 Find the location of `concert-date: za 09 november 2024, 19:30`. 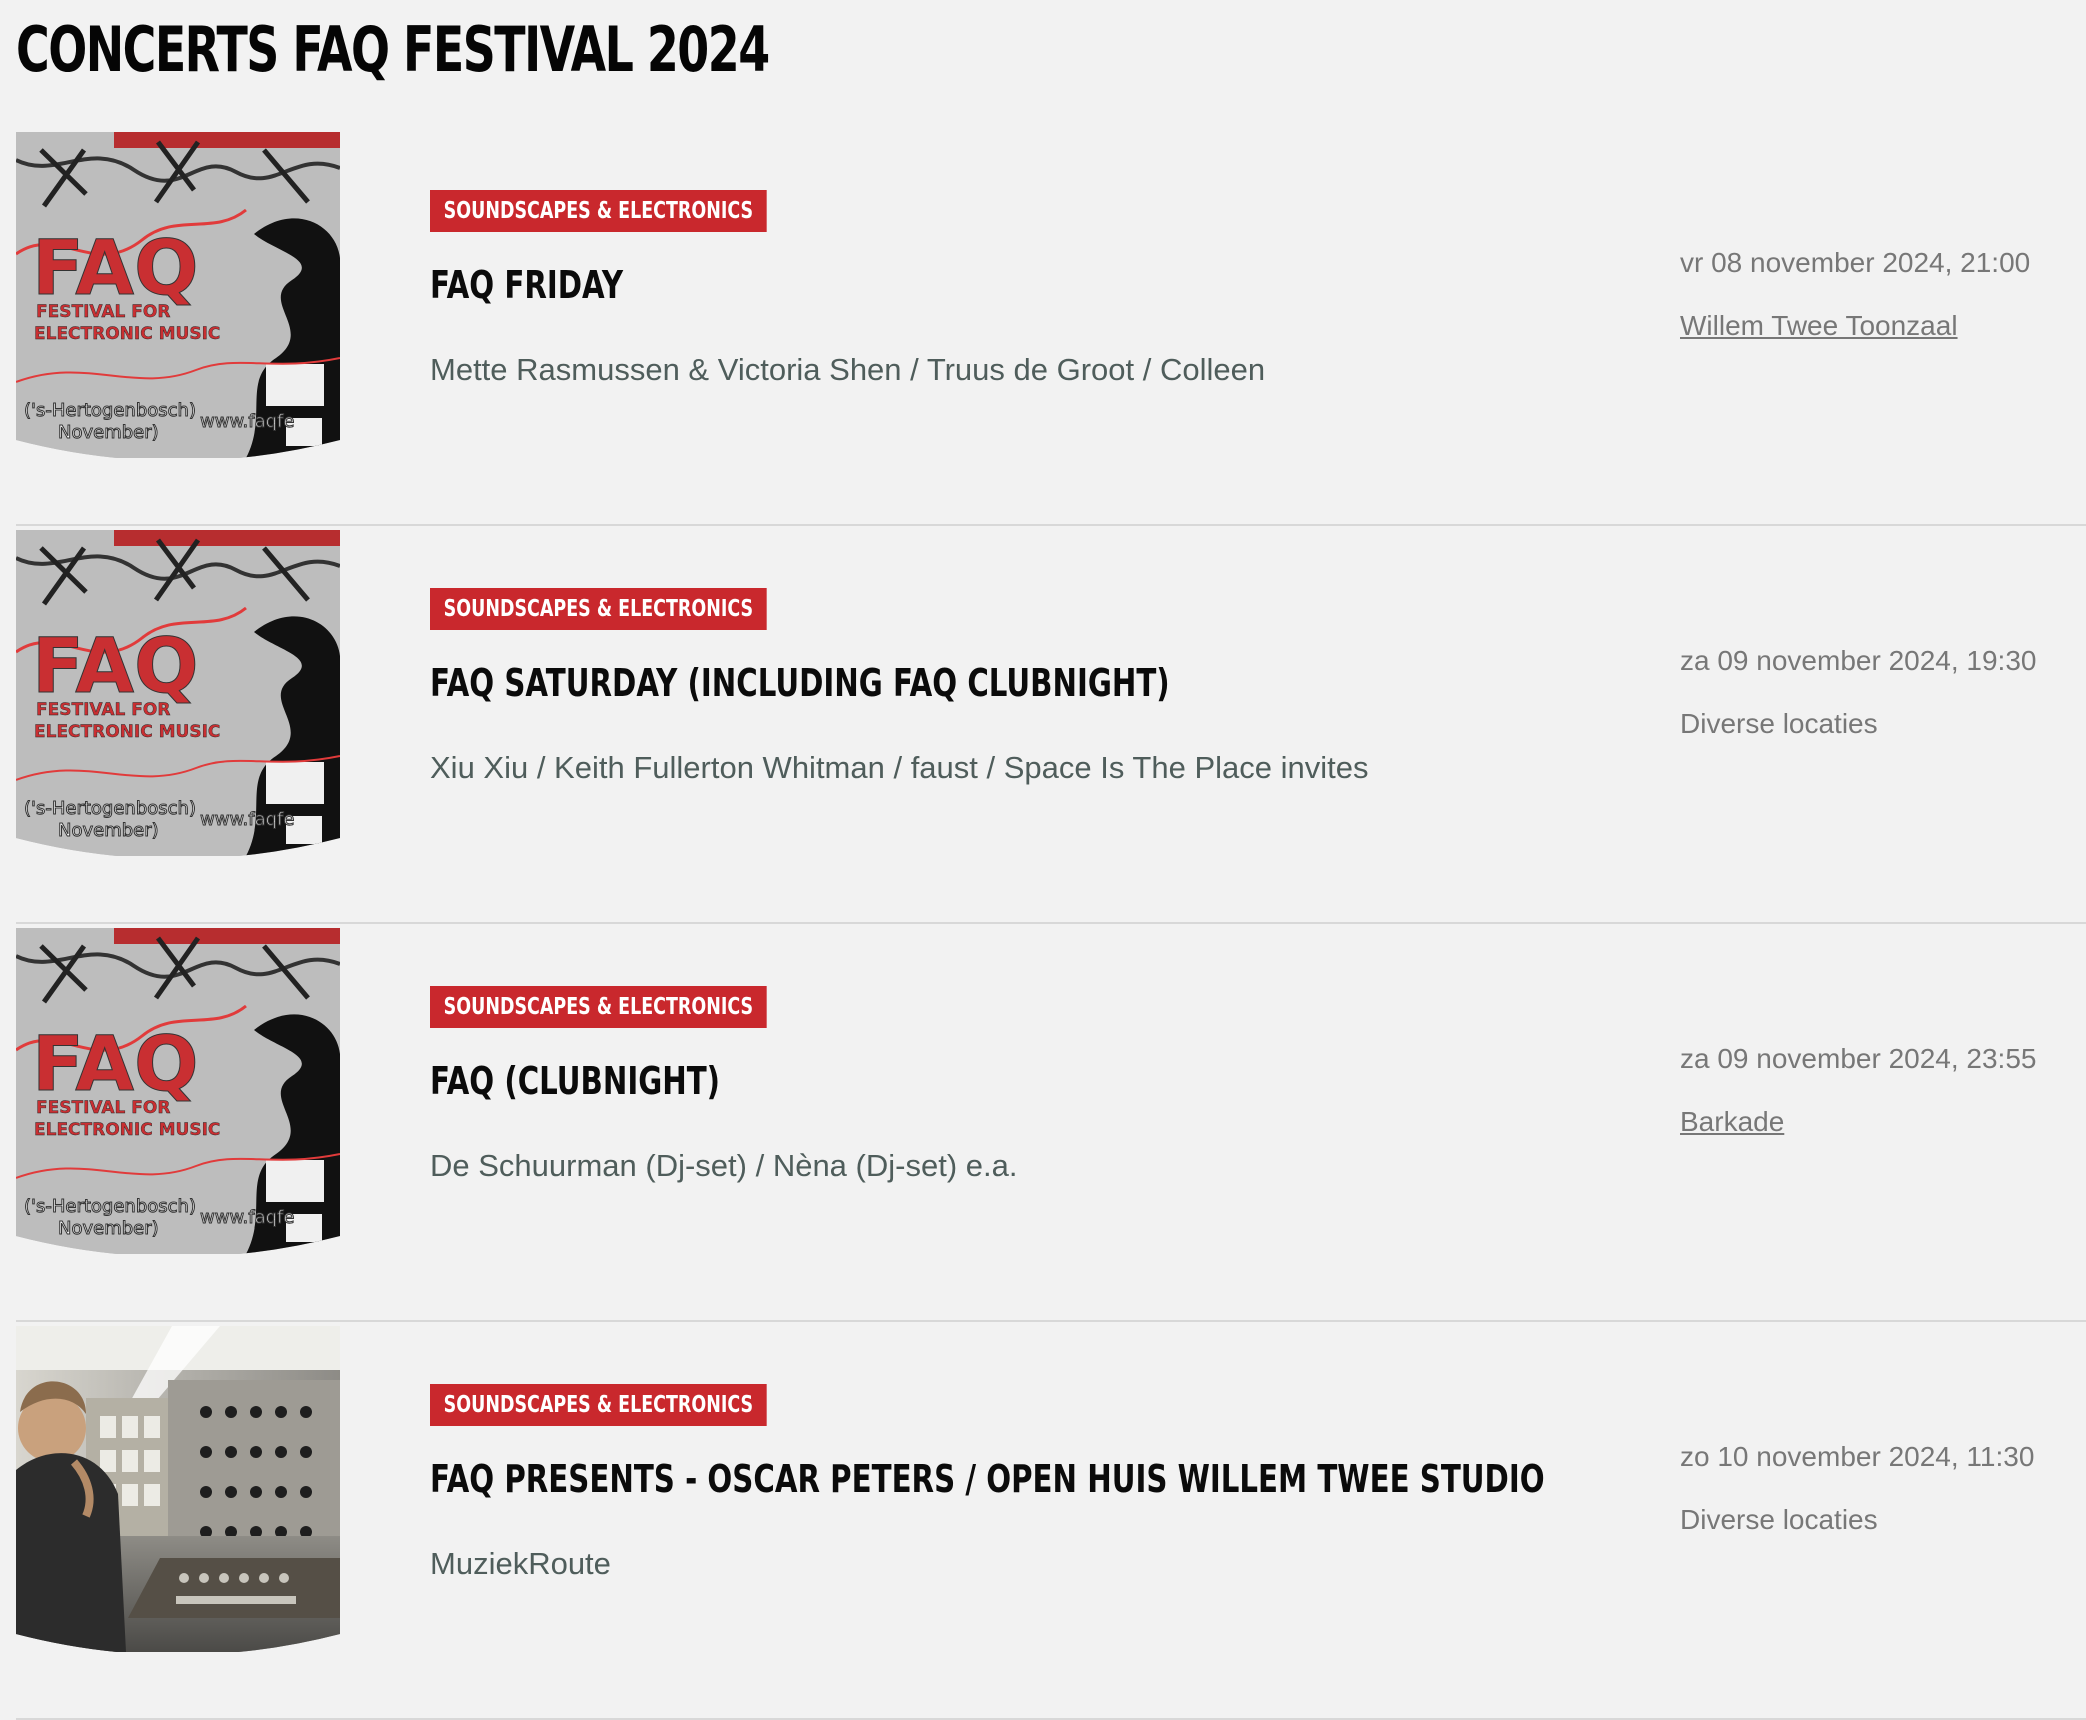

concert-date: za 09 november 2024, 19:30 is located at coordinates (1858, 660).